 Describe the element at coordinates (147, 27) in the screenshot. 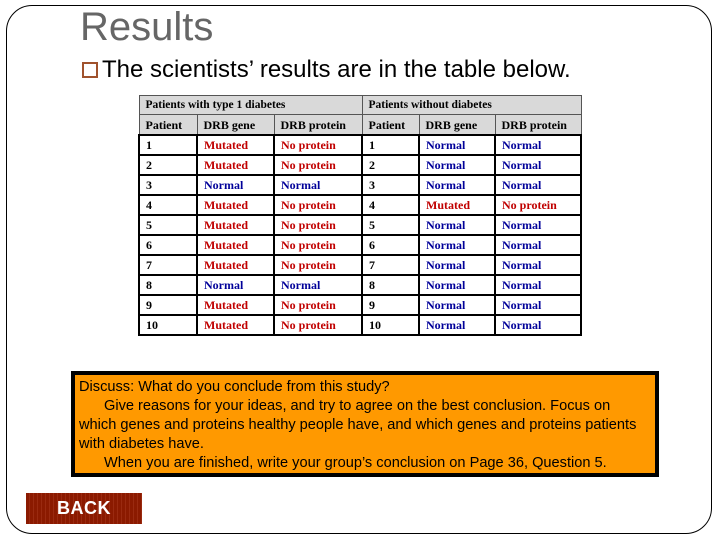

I see `slide-title: Results` at that location.